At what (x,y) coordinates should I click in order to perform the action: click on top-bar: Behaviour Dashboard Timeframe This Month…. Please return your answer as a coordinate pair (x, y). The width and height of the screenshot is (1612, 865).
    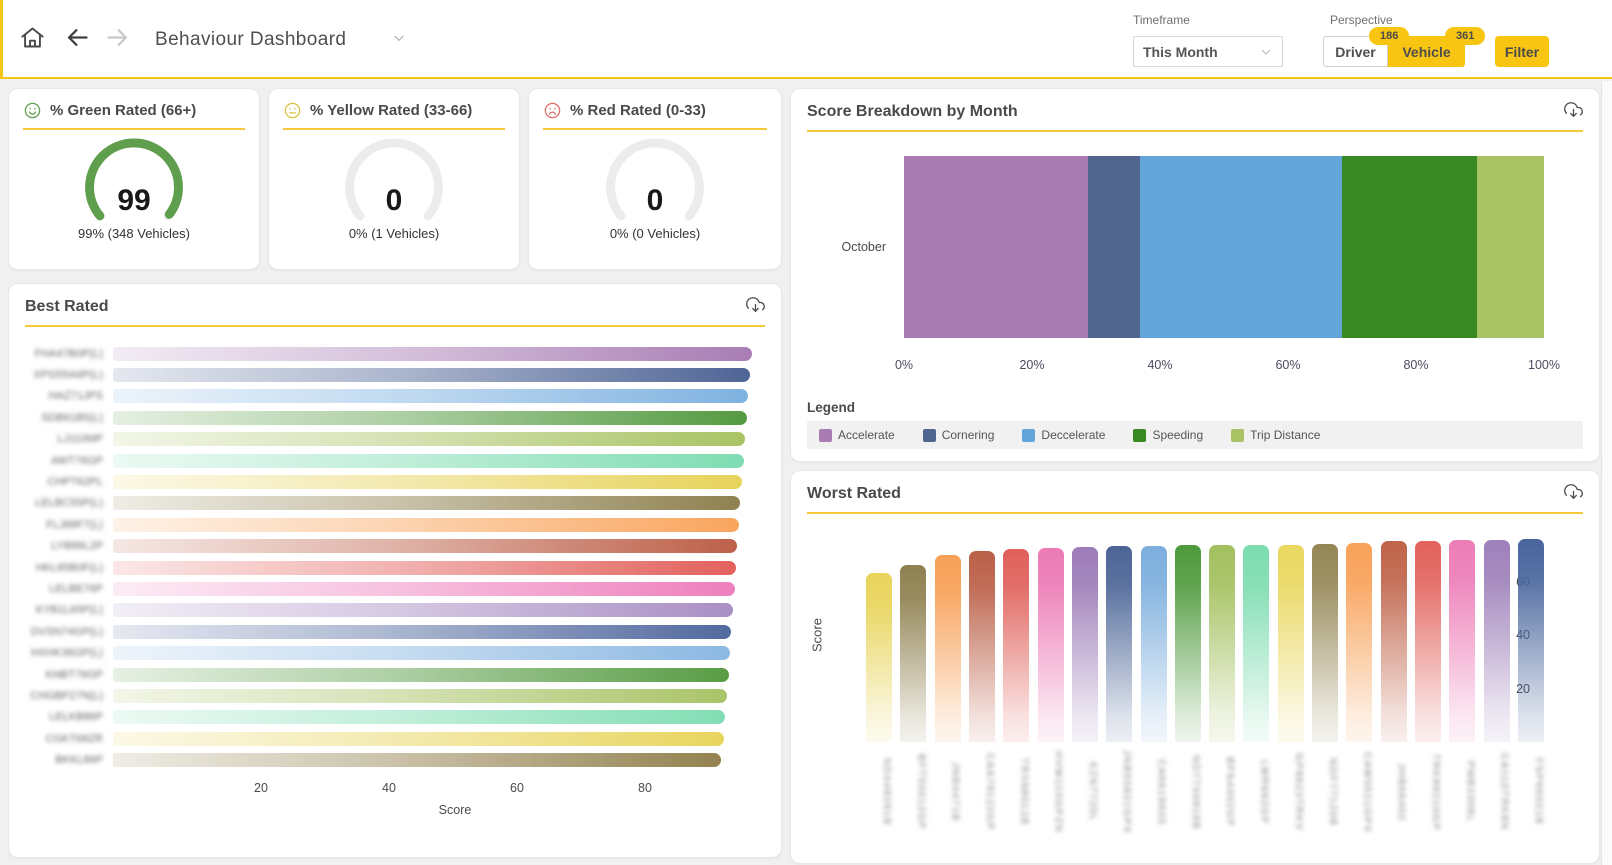
    Looking at the image, I should click on (806, 39).